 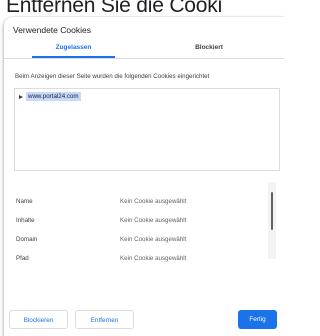 What do you see at coordinates (25, 220) in the screenshot?
I see `detail-label: Inhalte` at bounding box center [25, 220].